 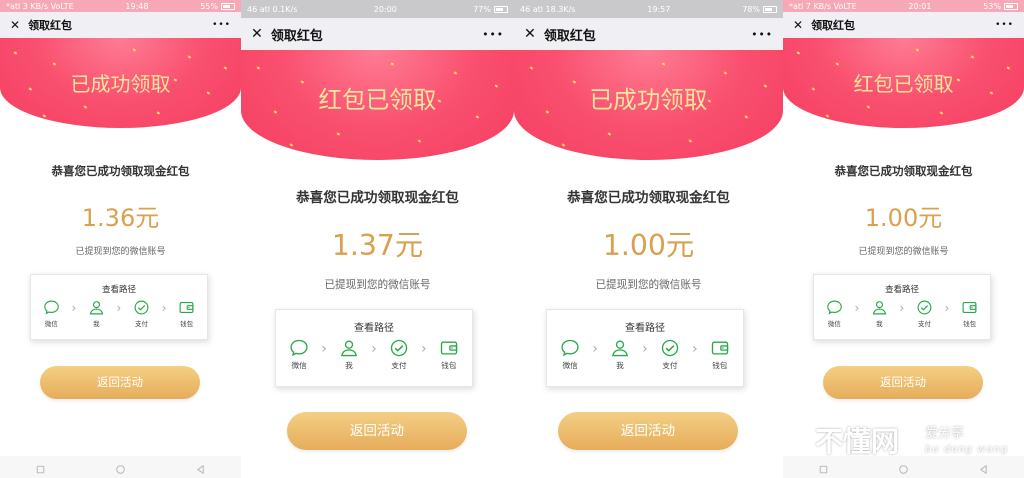 I want to click on status-right: 77%, so click(x=490, y=9).